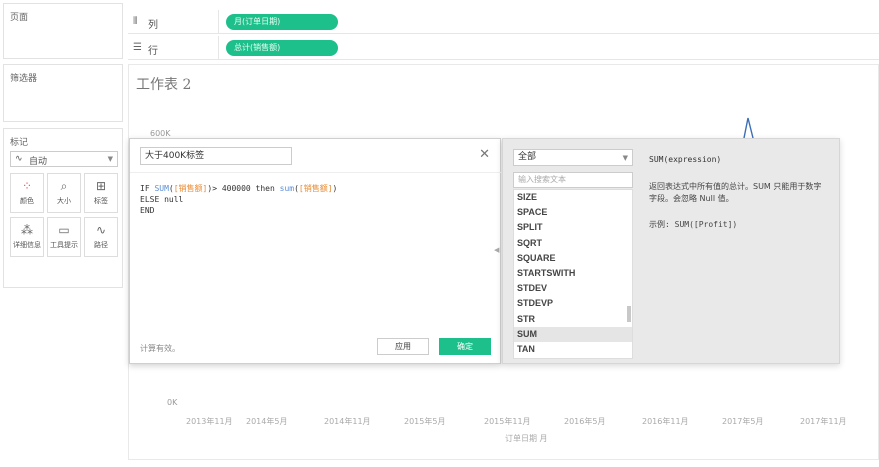 Image resolution: width=879 pixels, height=467 pixels. I want to click on mark-type-value: 自动, so click(38, 162).